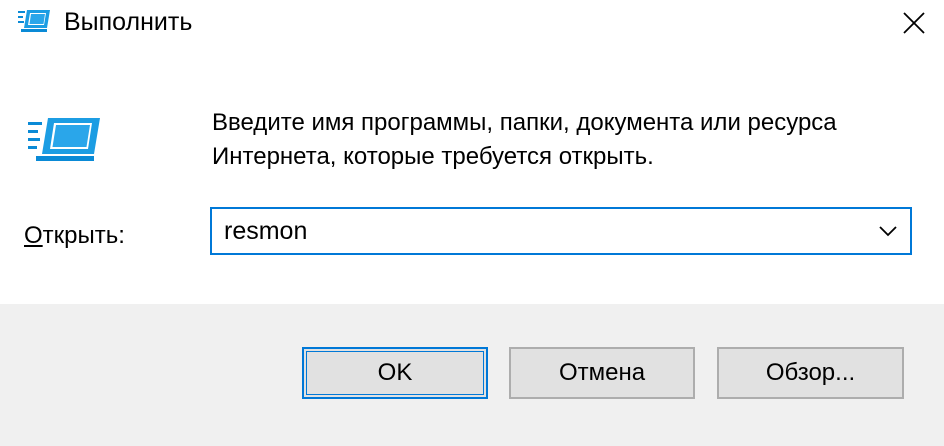  Describe the element at coordinates (83, 235) in the screenshot. I see `open-label-text: ткрыть:` at that location.